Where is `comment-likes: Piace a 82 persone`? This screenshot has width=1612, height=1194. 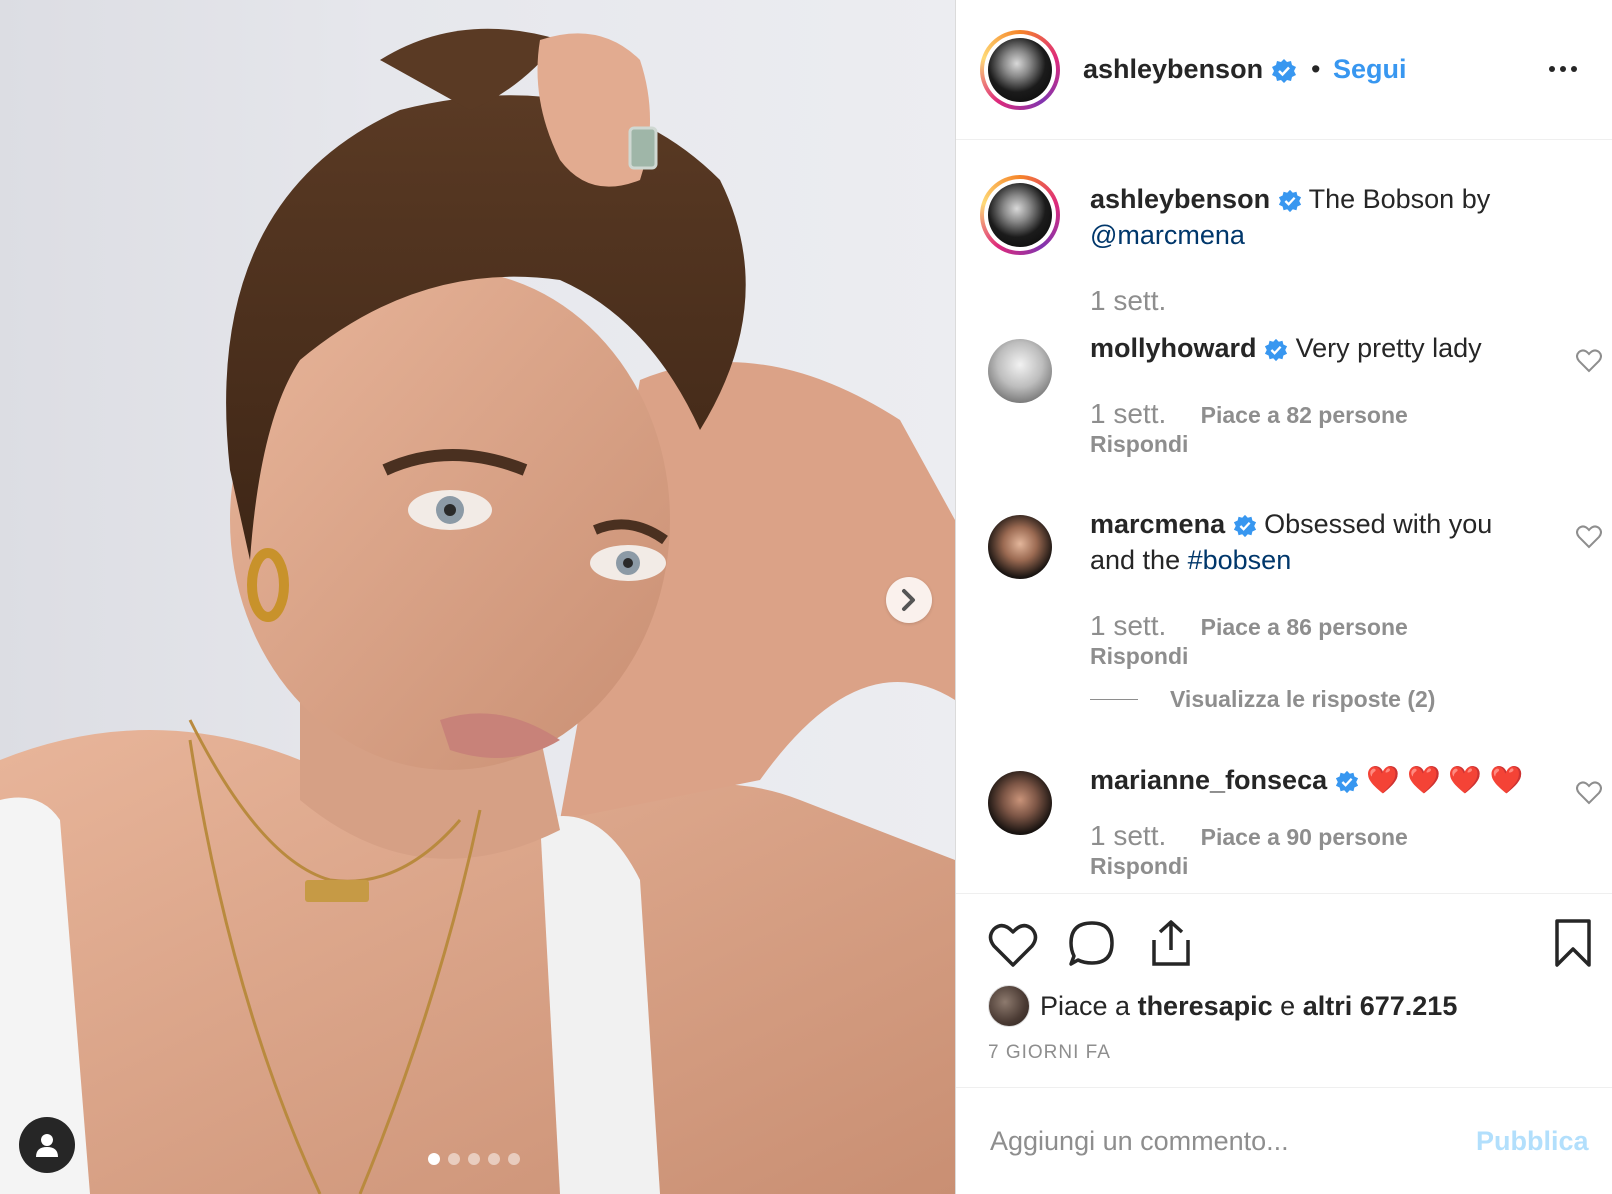 comment-likes: Piace a 82 persone is located at coordinates (1304, 415).